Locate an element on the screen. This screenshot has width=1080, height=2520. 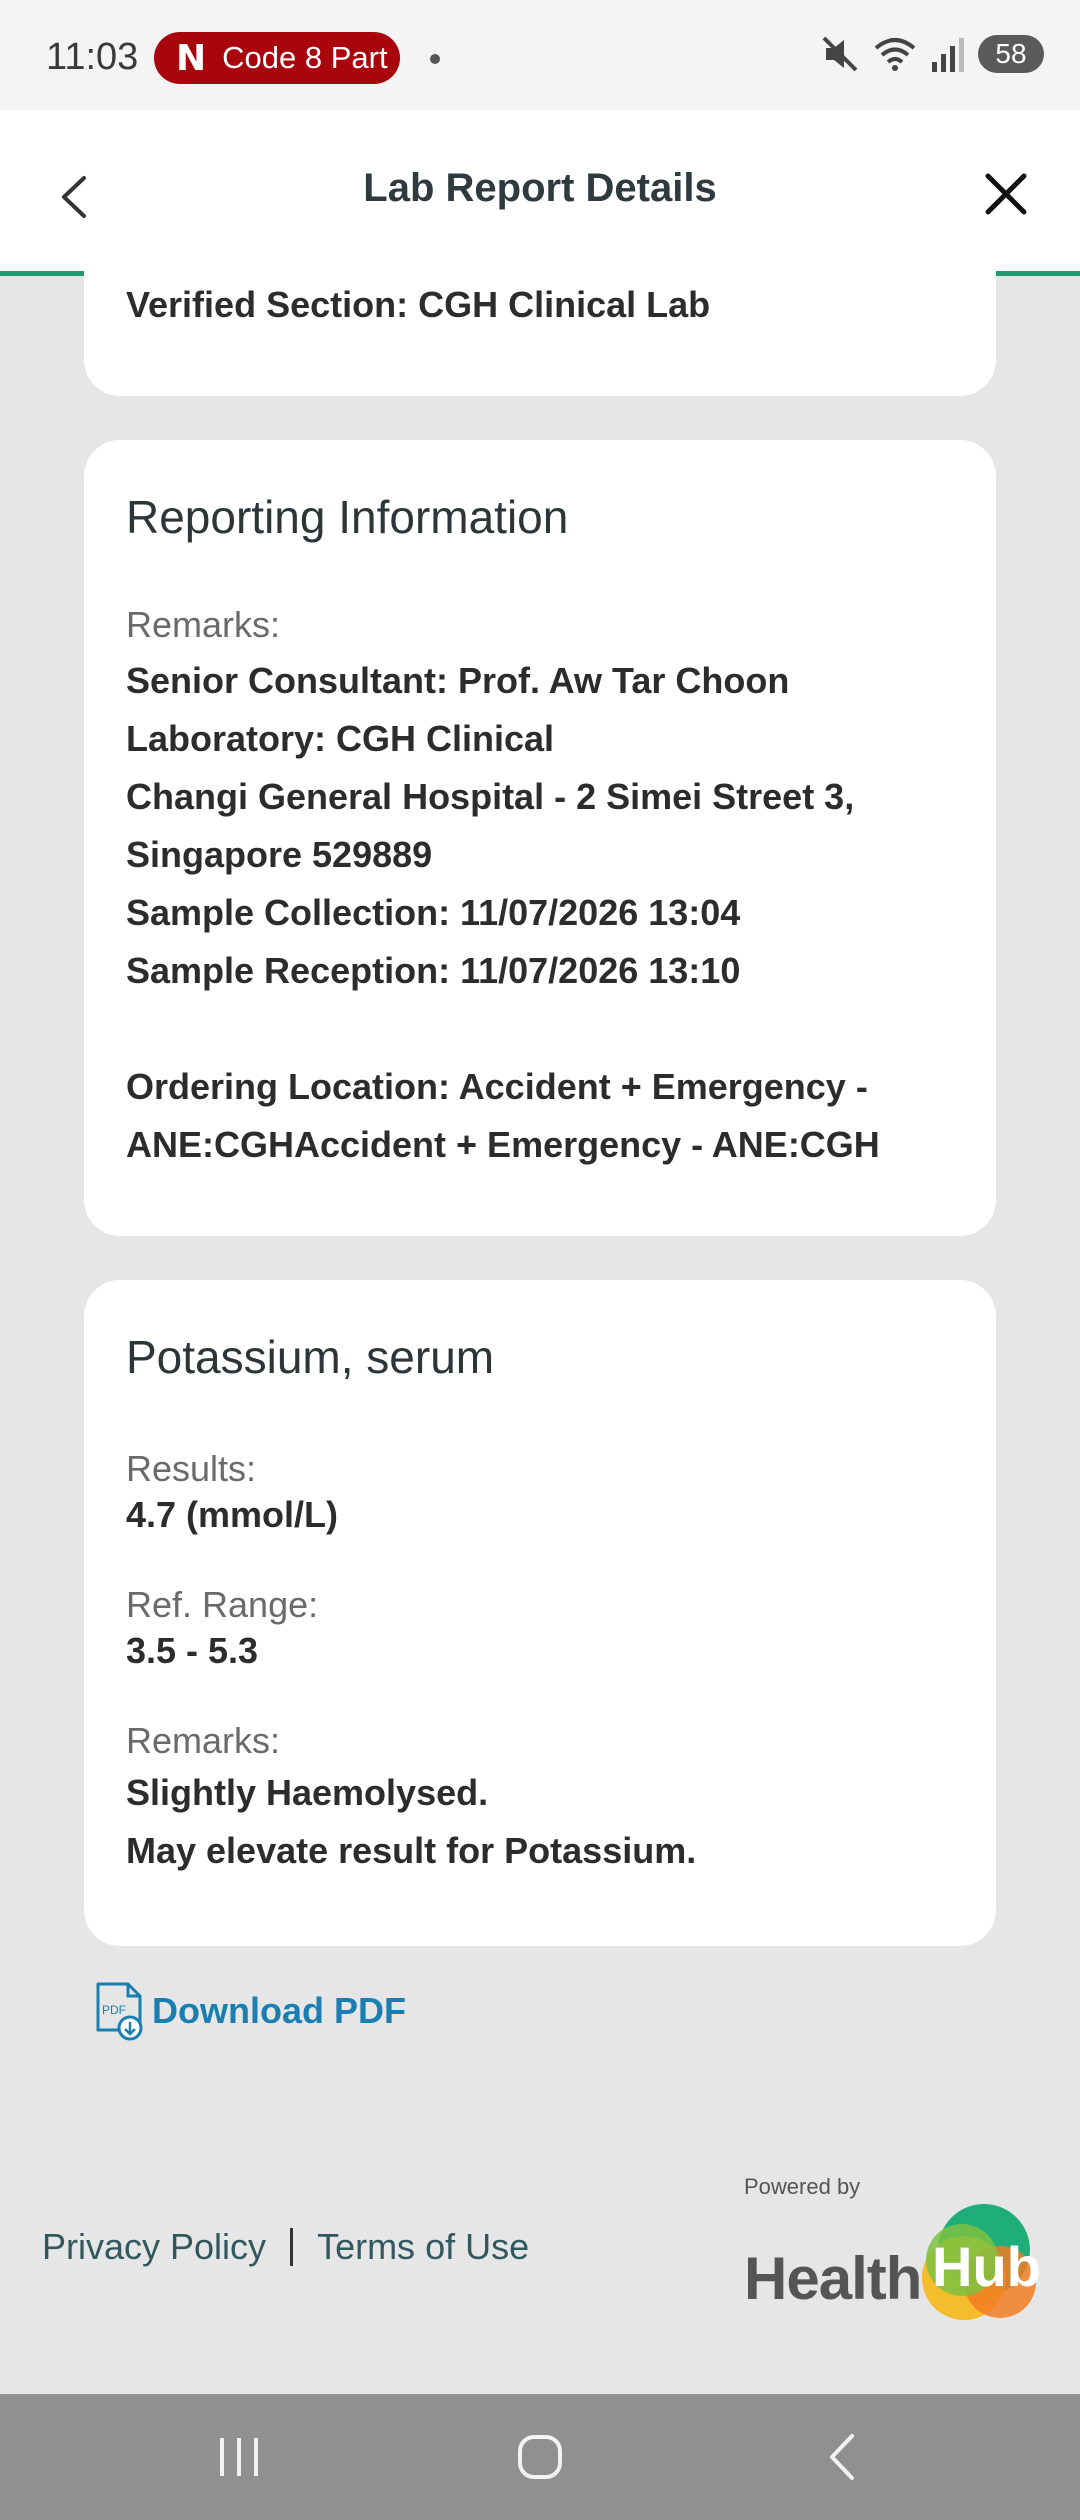
verified-section-text: Verified Section: CGH Clinical Lab is located at coordinates (418, 304).